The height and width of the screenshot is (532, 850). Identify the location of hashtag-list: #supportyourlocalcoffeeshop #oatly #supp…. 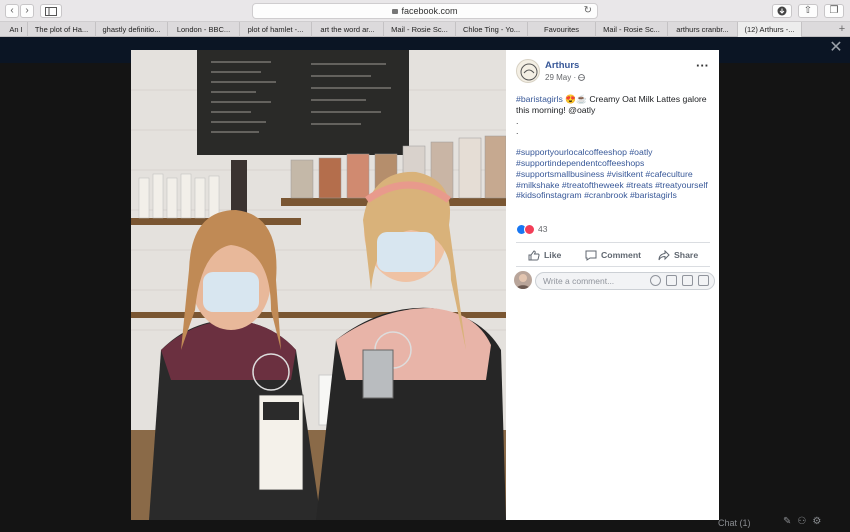
(614, 174).